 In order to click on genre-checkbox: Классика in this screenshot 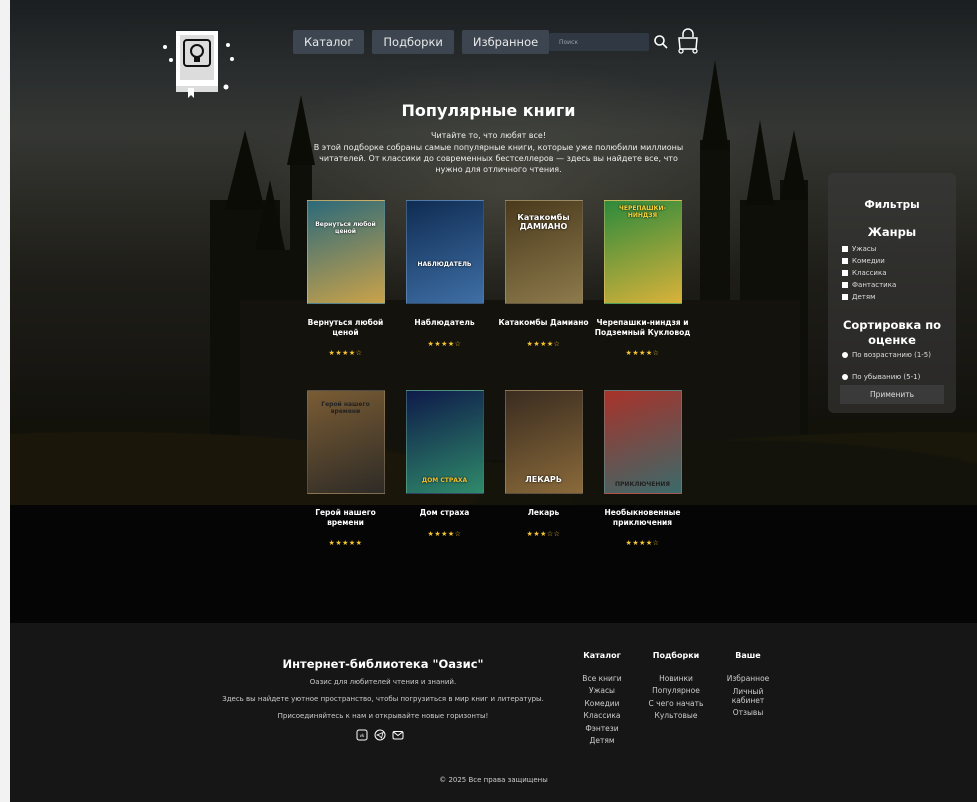, I will do `click(864, 273)`.